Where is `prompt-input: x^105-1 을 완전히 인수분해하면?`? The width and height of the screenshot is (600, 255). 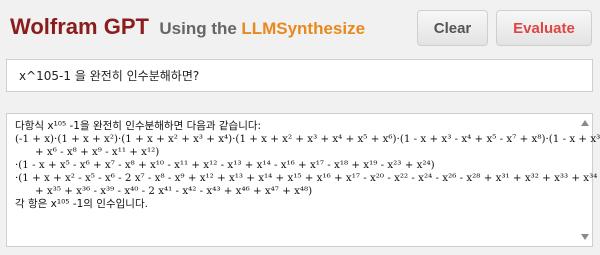
prompt-input: x^105-1 을 완전히 인수분해하면? is located at coordinates (299, 75).